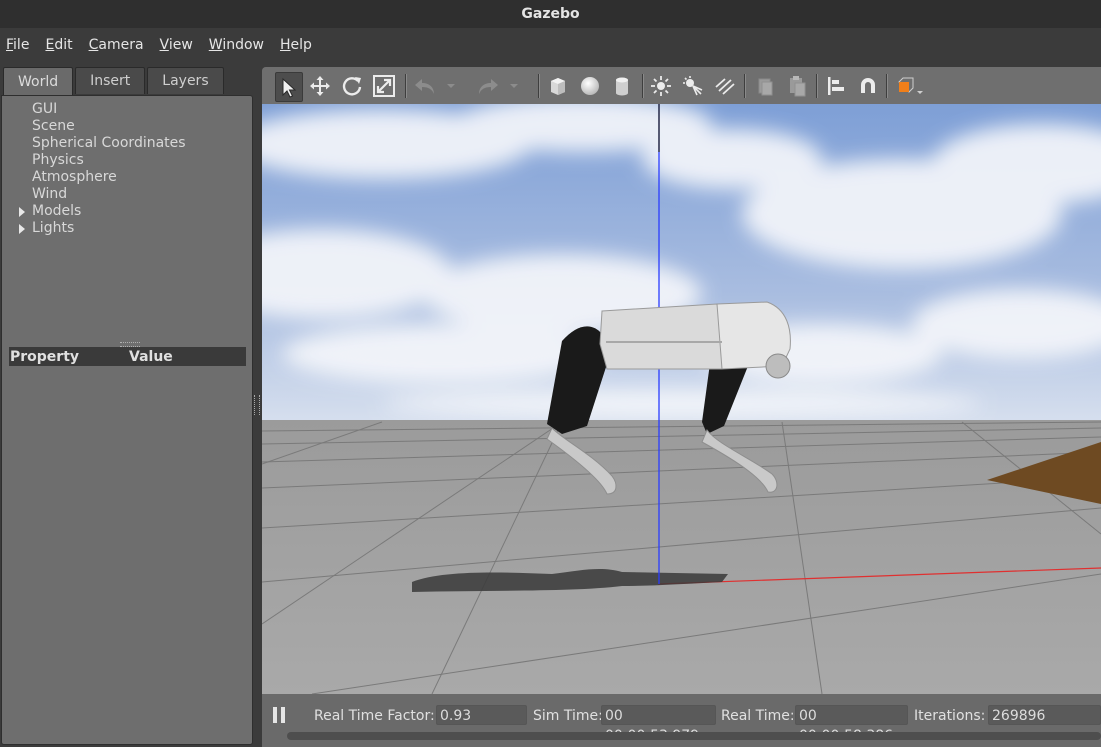 The image size is (1101, 747). Describe the element at coordinates (514, 86) in the screenshot. I see `redo-history-icon` at that location.